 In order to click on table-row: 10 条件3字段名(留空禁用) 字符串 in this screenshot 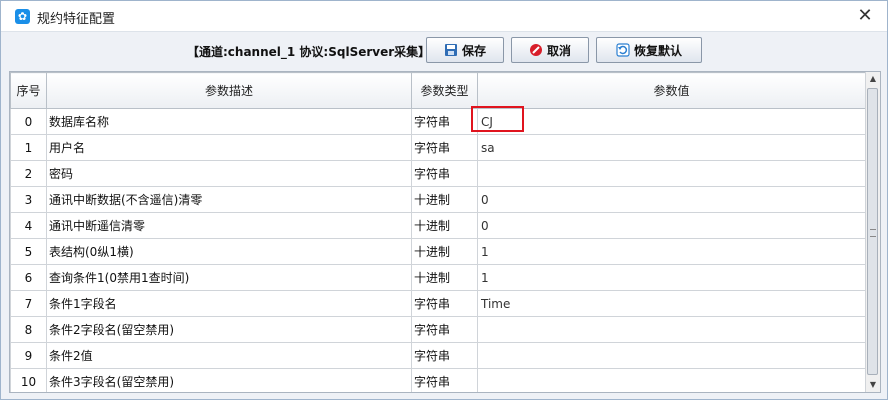, I will do `click(438, 380)`.